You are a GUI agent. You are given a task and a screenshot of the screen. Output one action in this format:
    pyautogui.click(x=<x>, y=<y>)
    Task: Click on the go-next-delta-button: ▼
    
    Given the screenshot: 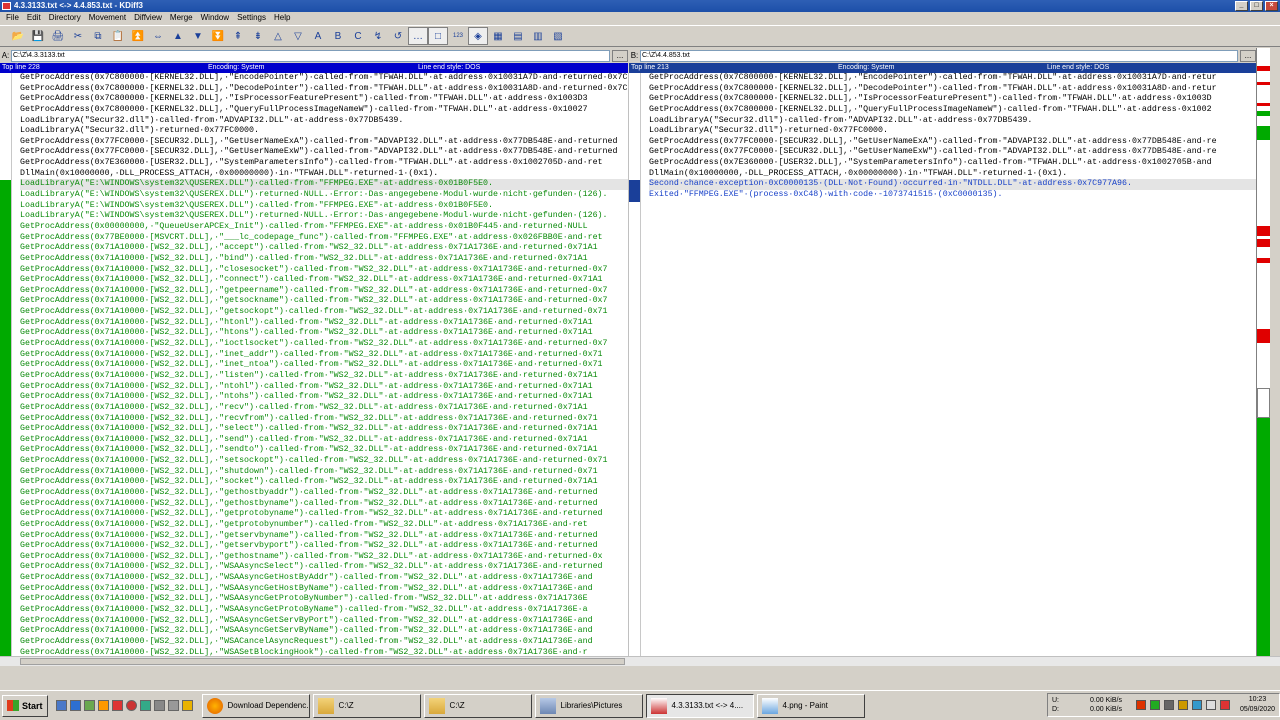 What is the action you would take?
    pyautogui.click(x=198, y=36)
    